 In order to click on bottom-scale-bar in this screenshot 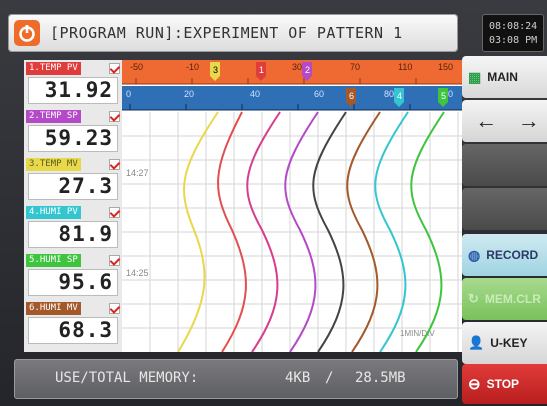, I will do `click(292, 98)`.